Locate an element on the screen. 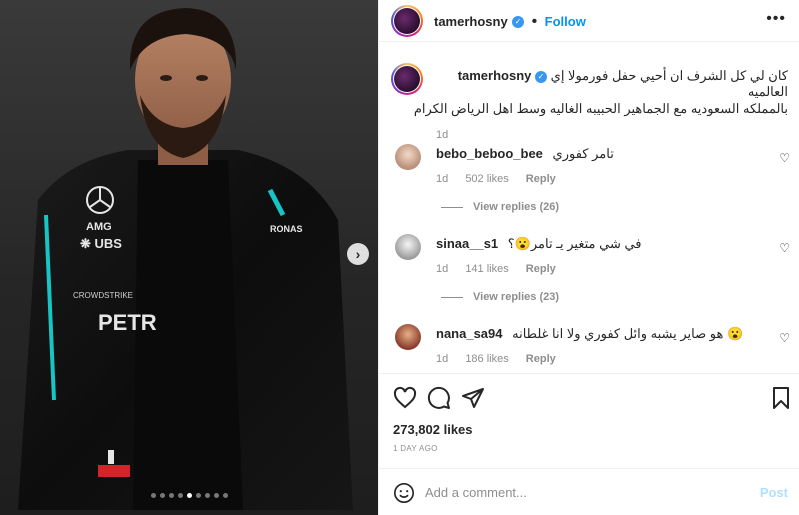 Image resolution: width=799 pixels, height=515 pixels. post-comment-button: Post is located at coordinates (774, 492).